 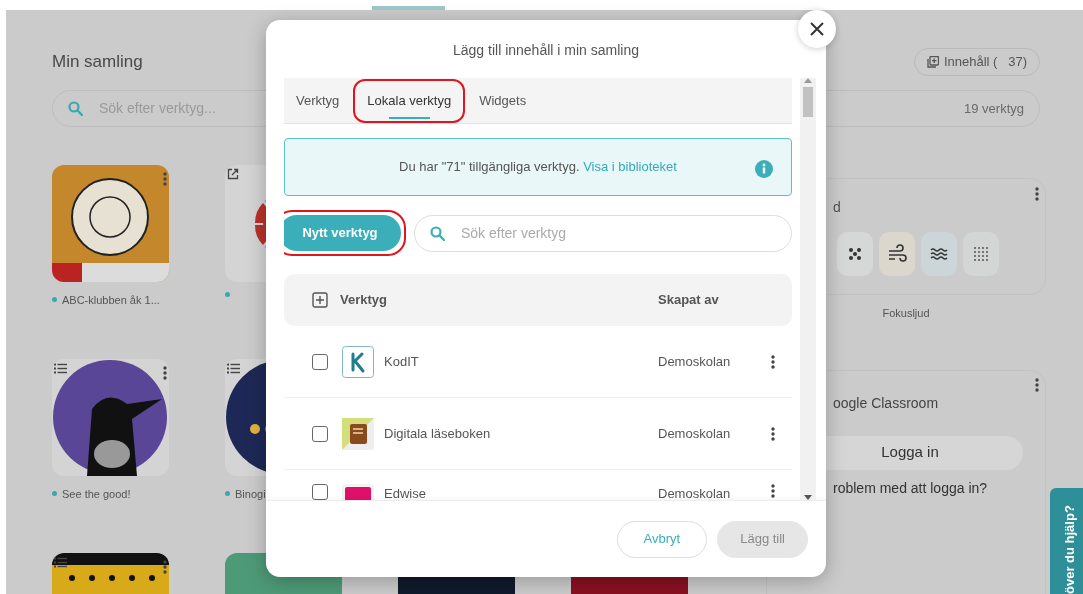 What do you see at coordinates (364, 300) in the screenshot?
I see `column-header: Verktyg` at bounding box center [364, 300].